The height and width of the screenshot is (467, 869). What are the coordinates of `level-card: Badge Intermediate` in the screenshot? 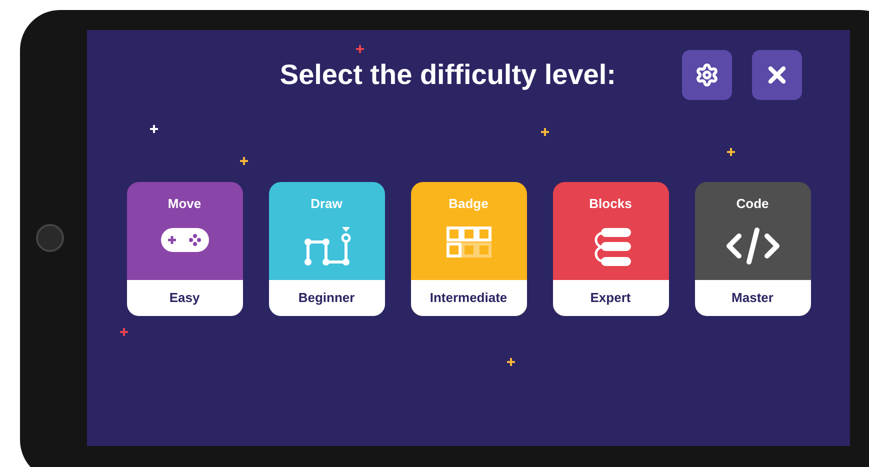 It's located at (468, 249).